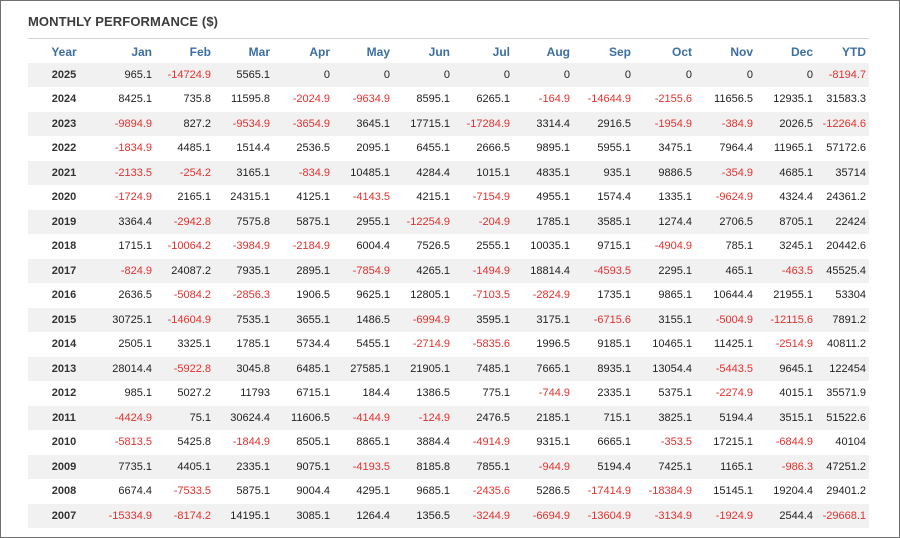 Image resolution: width=900 pixels, height=538 pixels. What do you see at coordinates (786, 99) in the screenshot?
I see `month-value-cell: 12935.1` at bounding box center [786, 99].